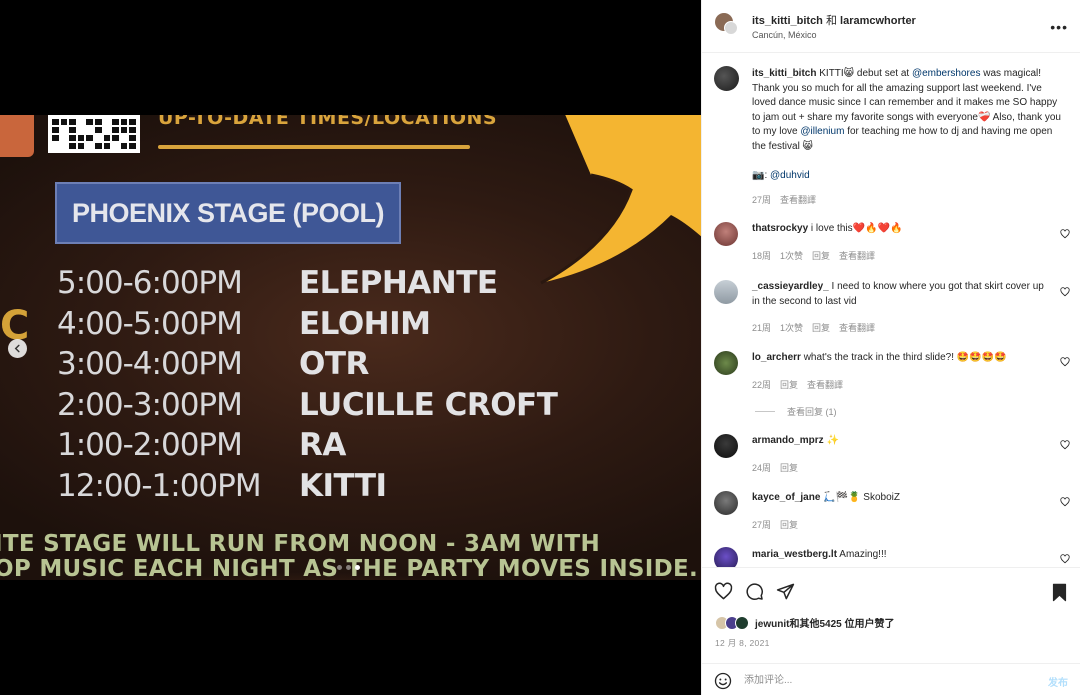 The width and height of the screenshot is (1080, 695). Describe the element at coordinates (884, 680) in the screenshot. I see `comment-input` at that location.